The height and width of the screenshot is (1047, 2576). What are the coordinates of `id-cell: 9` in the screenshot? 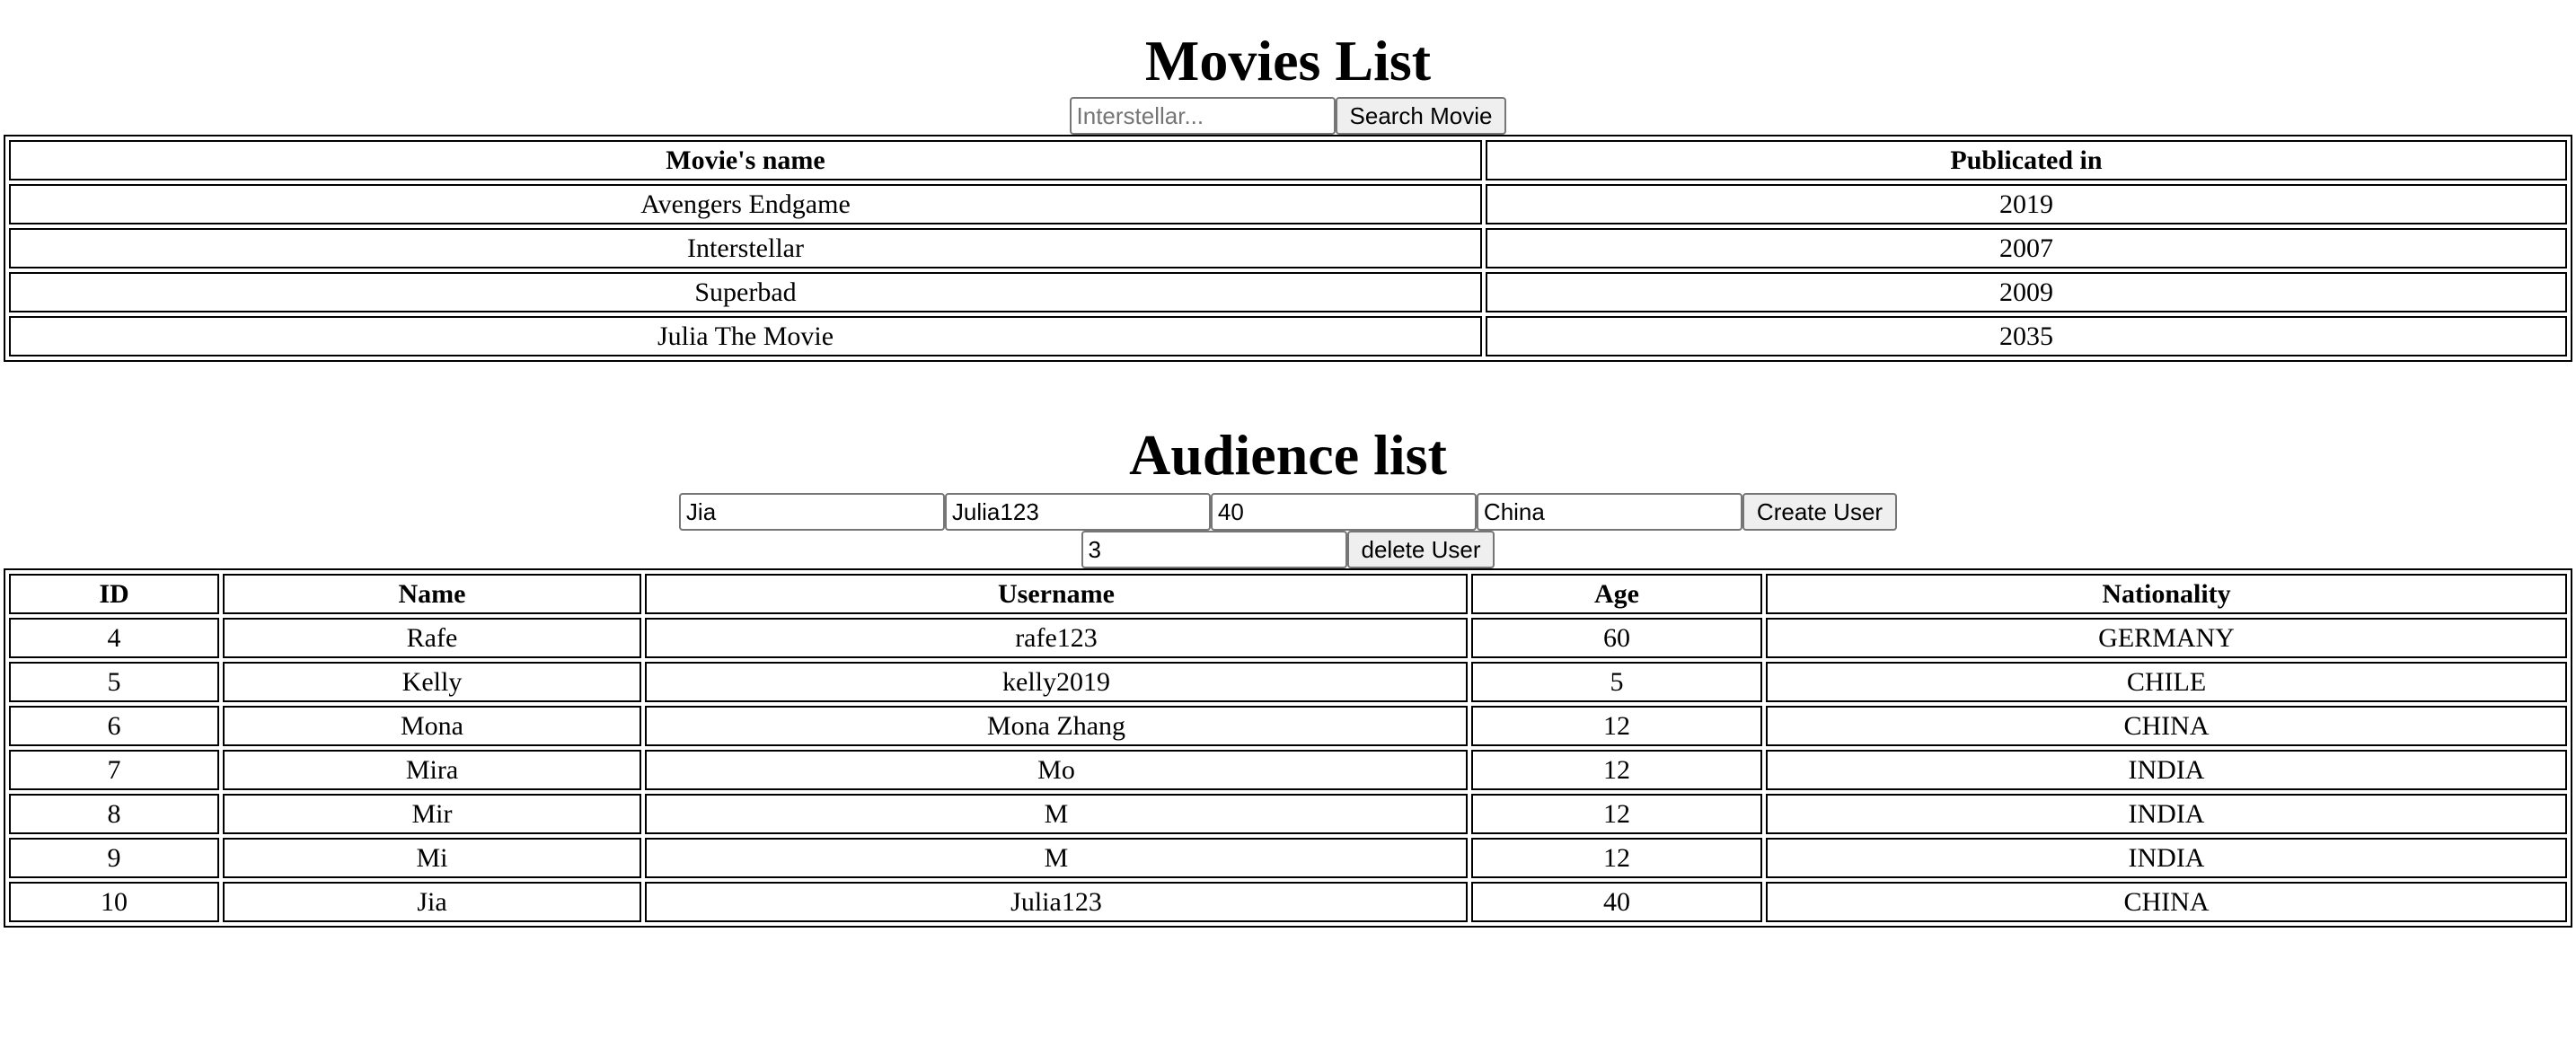 It's located at (114, 858).